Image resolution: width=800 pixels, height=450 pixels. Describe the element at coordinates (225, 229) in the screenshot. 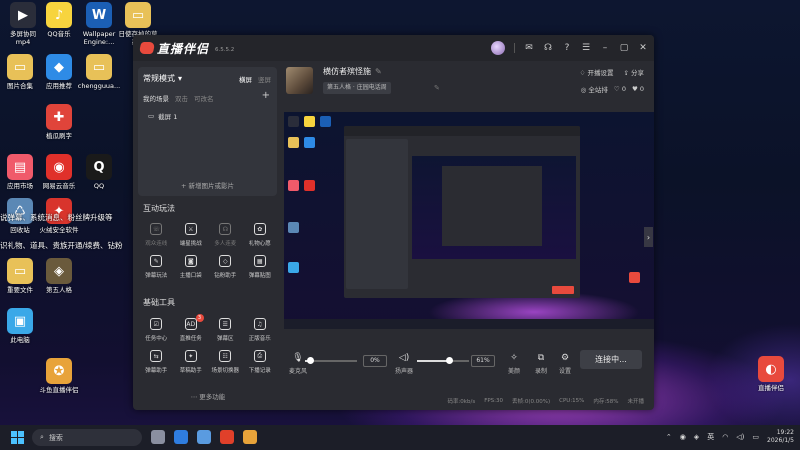

I see `tool-icon: ☊` at that location.